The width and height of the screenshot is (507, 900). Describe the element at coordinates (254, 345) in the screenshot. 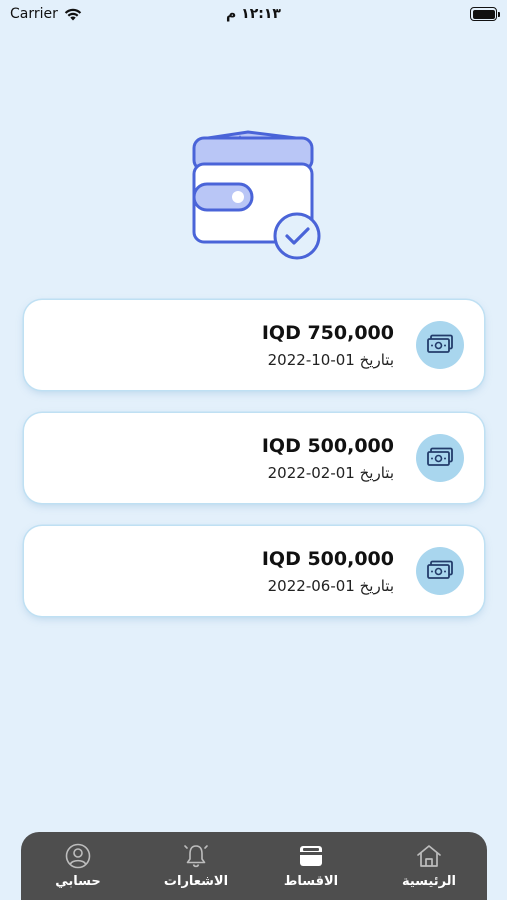

I see `installment-card: IQD 750,000 بتاريخ 01-10-2022` at that location.